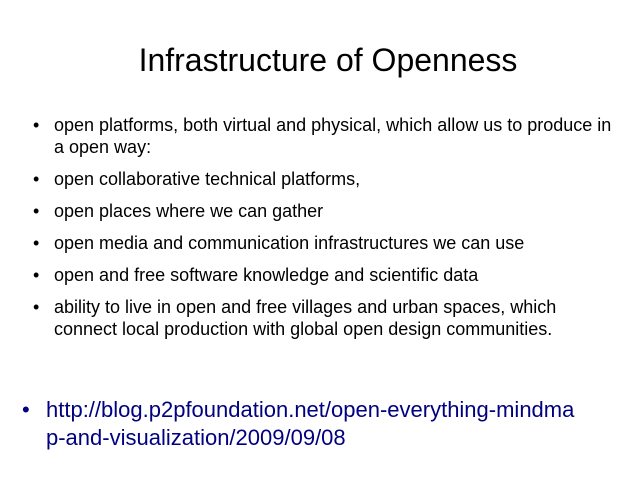  I want to click on blog-link-line-2: p-and-visualization/2009/09/08, so click(343, 438).